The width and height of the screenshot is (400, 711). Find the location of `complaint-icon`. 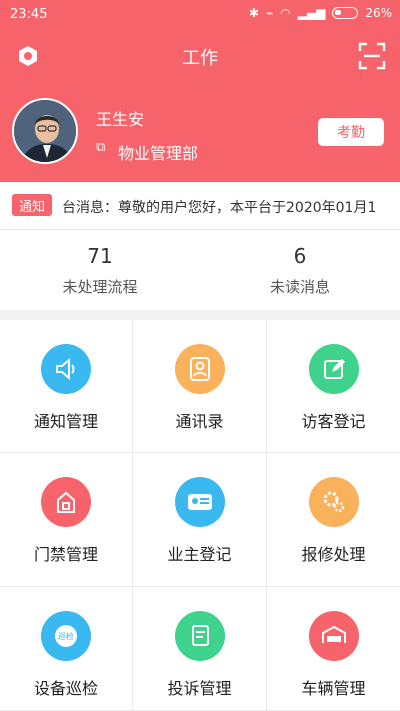

complaint-icon is located at coordinates (199, 636).